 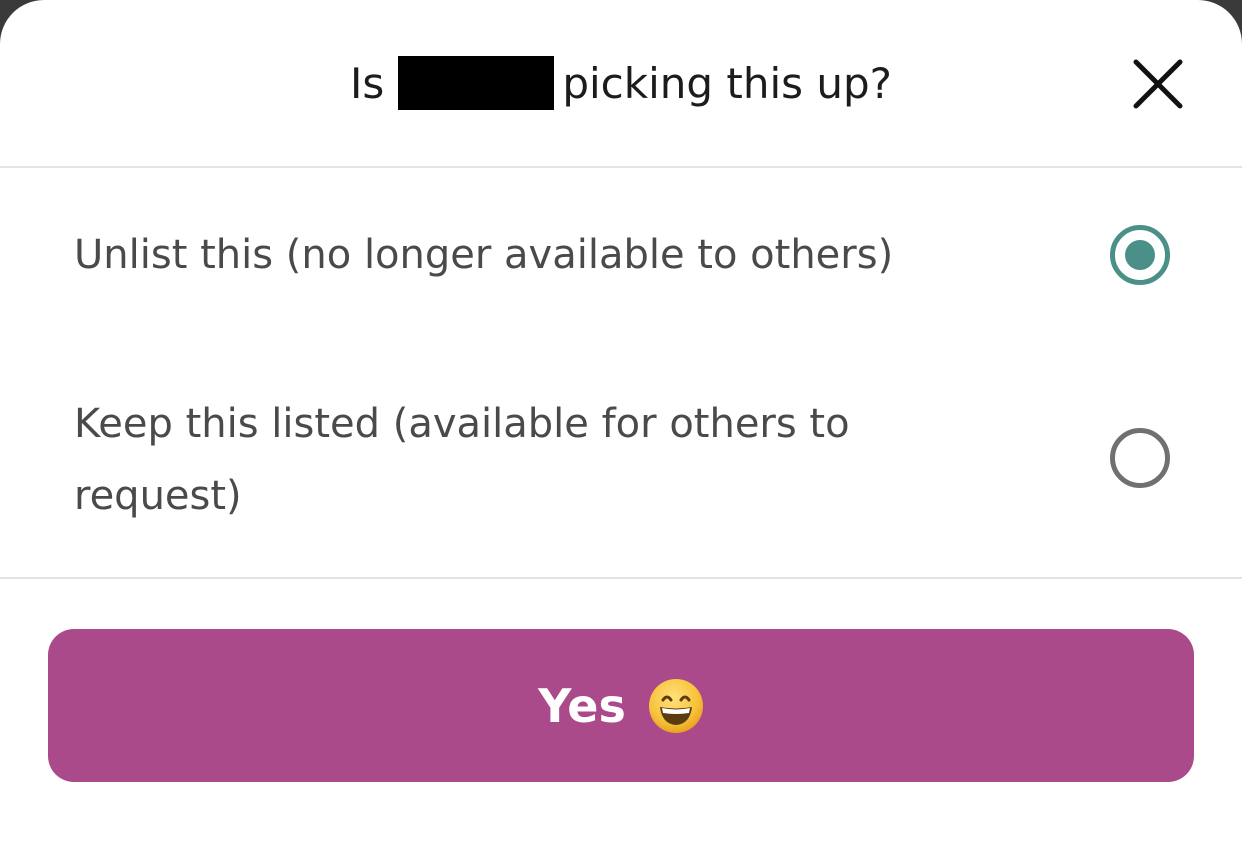 What do you see at coordinates (476, 83) in the screenshot?
I see `redacted-name-block` at bounding box center [476, 83].